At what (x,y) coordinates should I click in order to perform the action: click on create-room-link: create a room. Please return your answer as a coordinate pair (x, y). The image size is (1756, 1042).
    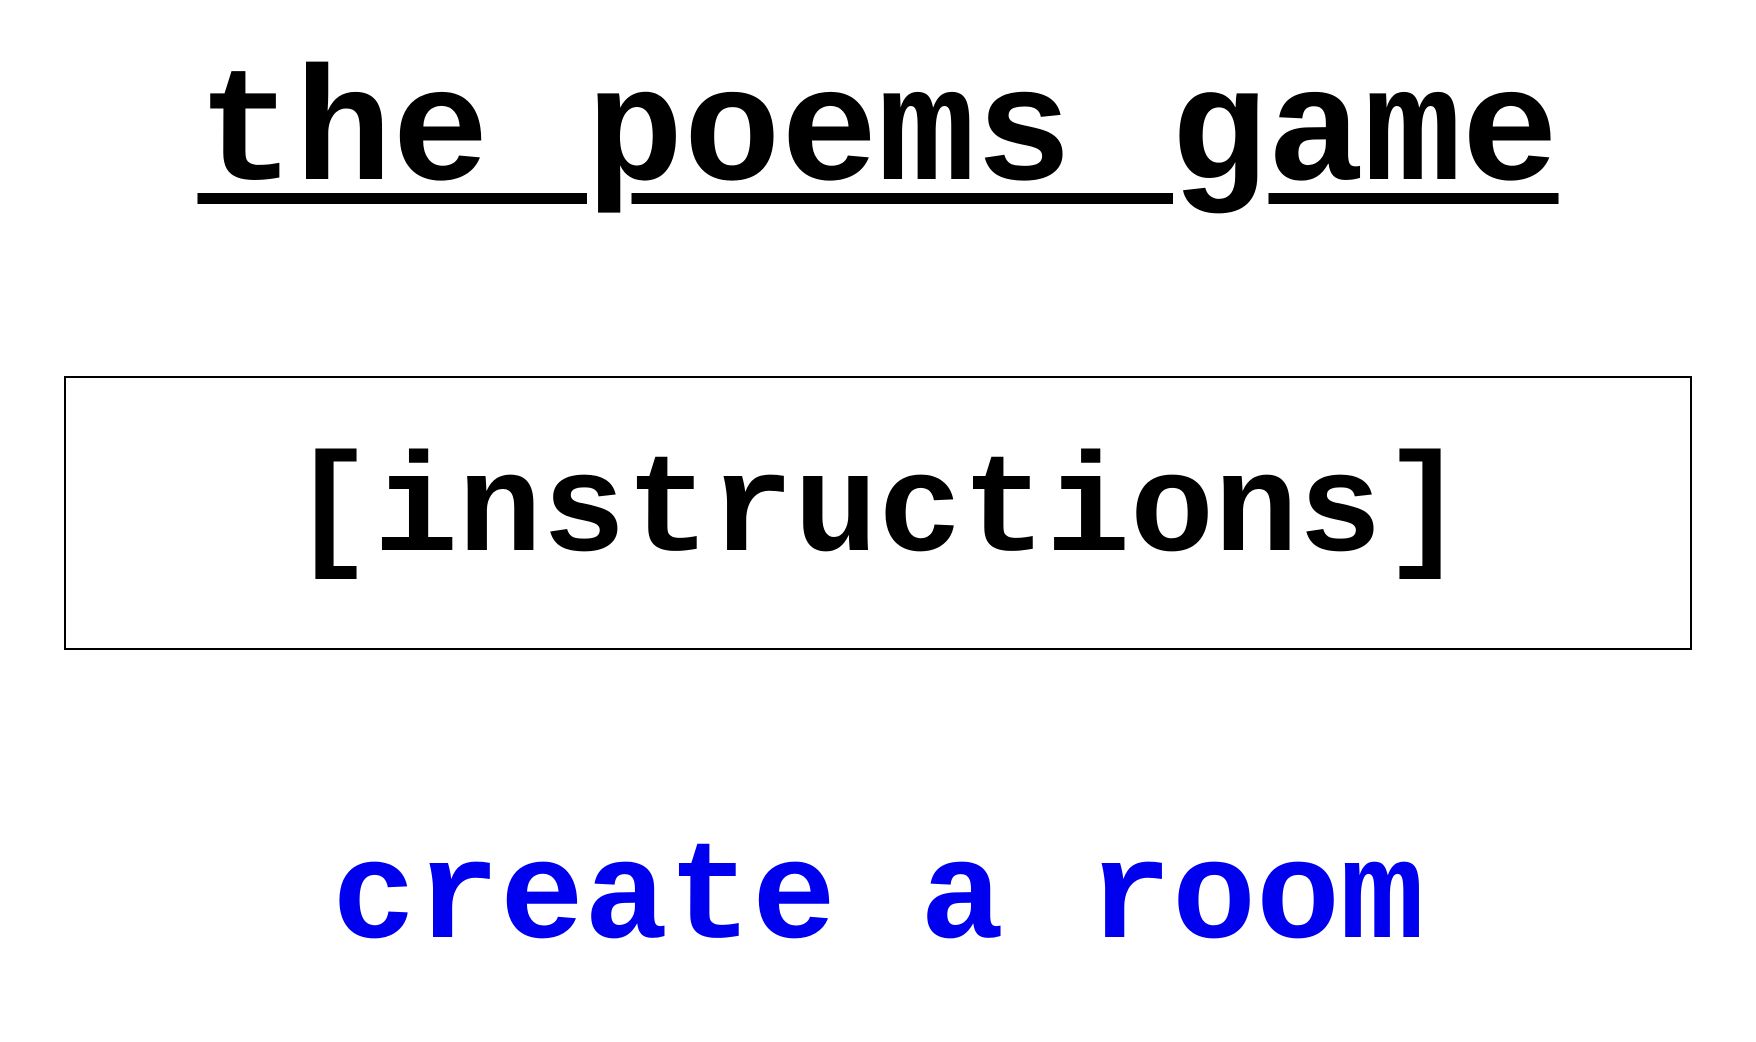
    Looking at the image, I should click on (878, 900).